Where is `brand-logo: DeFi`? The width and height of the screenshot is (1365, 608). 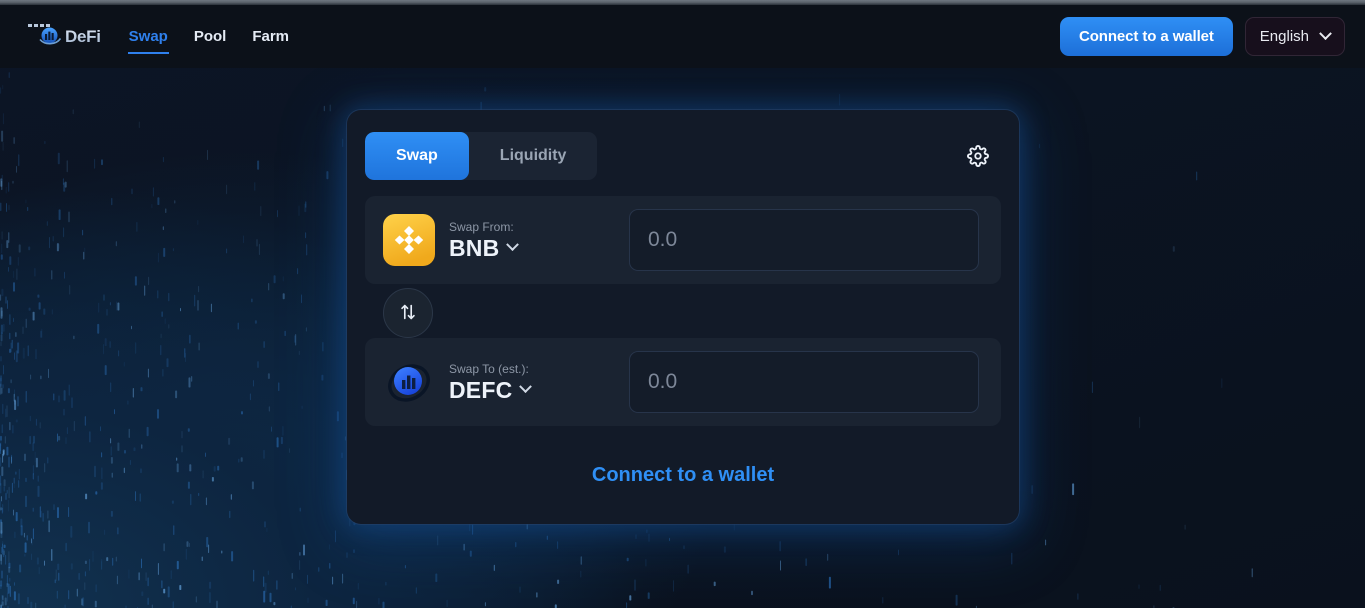 brand-logo: DeFi is located at coordinates (64, 36).